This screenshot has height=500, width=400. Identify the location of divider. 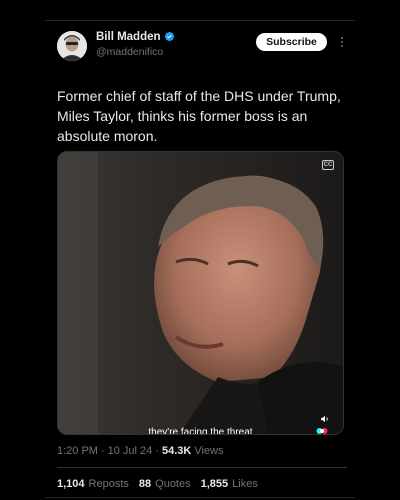
(202, 467).